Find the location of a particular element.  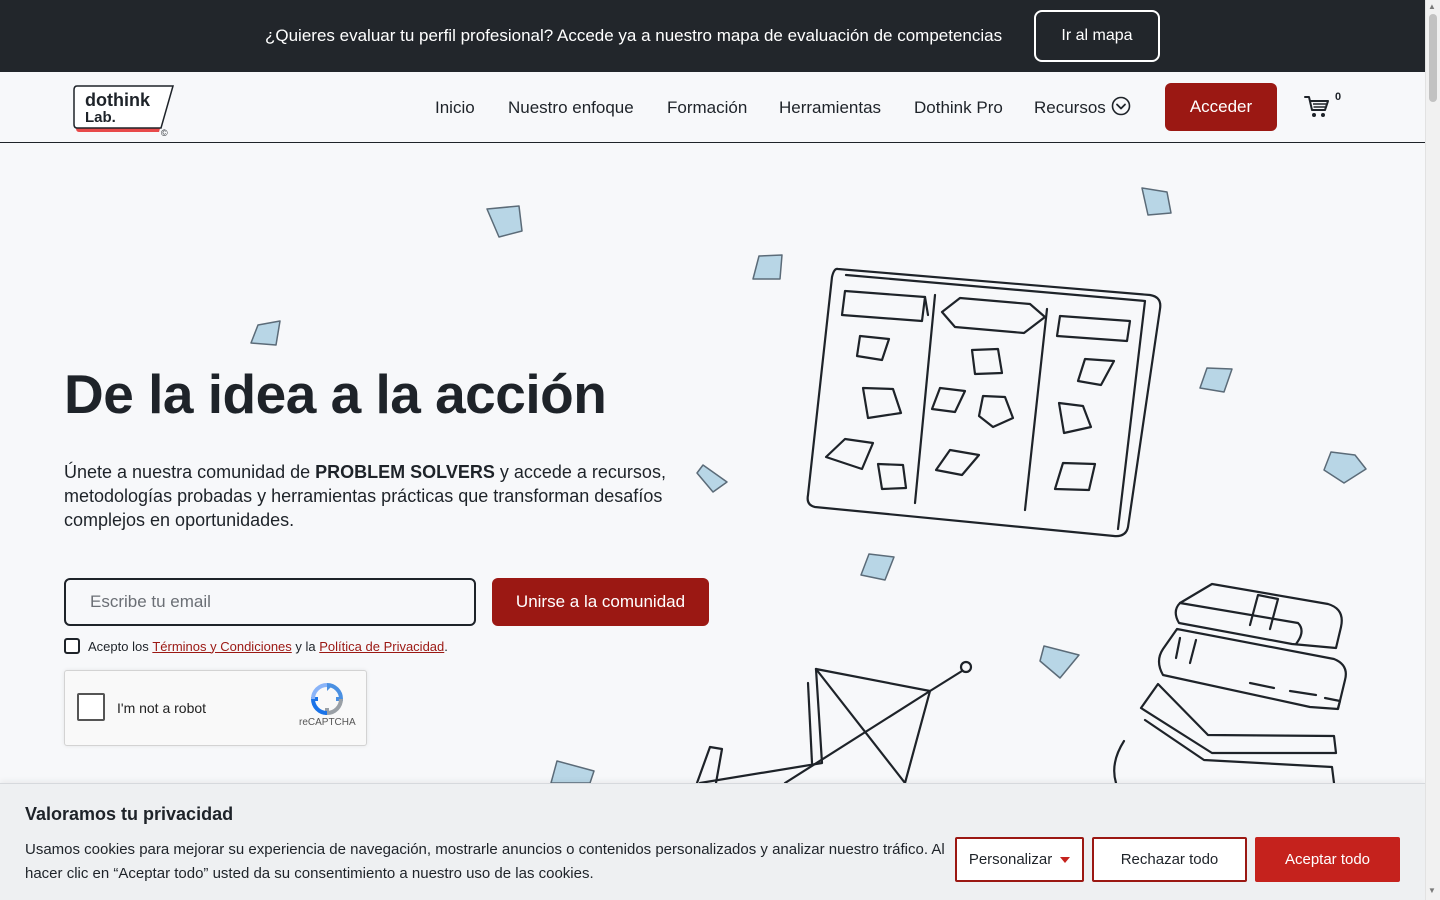

nav-inicio: Inicio is located at coordinates (455, 108).